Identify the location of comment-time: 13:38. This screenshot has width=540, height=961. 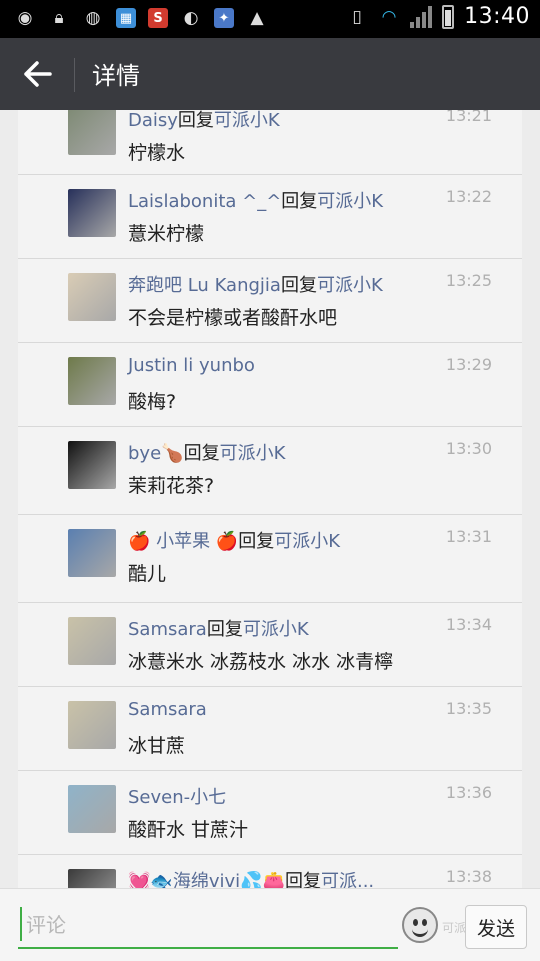
(468, 876).